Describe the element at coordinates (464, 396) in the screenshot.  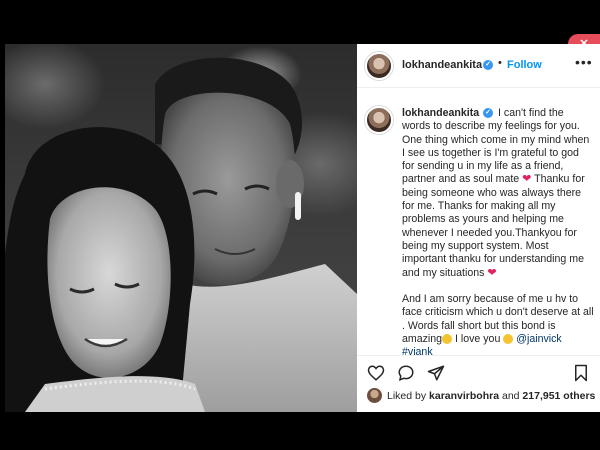
I see `liker-username: karanvirbohra` at that location.